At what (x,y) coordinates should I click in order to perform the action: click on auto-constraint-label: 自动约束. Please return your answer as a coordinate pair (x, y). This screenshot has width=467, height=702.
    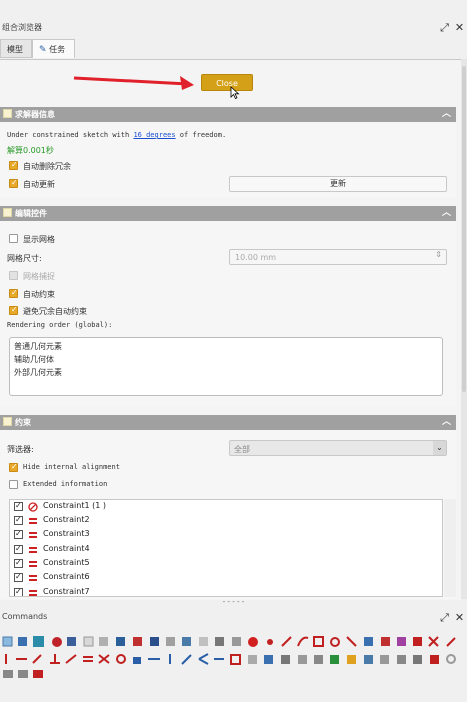
    Looking at the image, I should click on (39, 294).